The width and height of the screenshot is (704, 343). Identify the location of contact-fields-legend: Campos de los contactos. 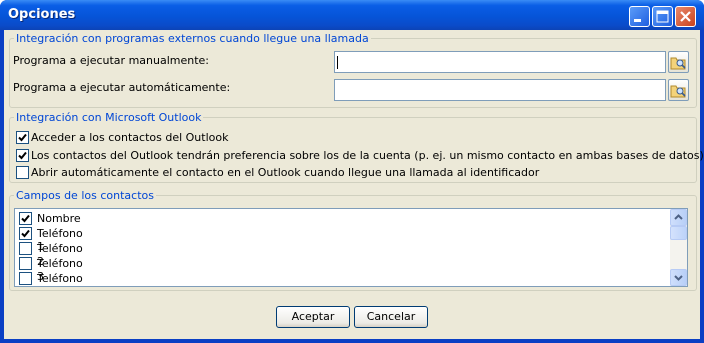
(85, 195).